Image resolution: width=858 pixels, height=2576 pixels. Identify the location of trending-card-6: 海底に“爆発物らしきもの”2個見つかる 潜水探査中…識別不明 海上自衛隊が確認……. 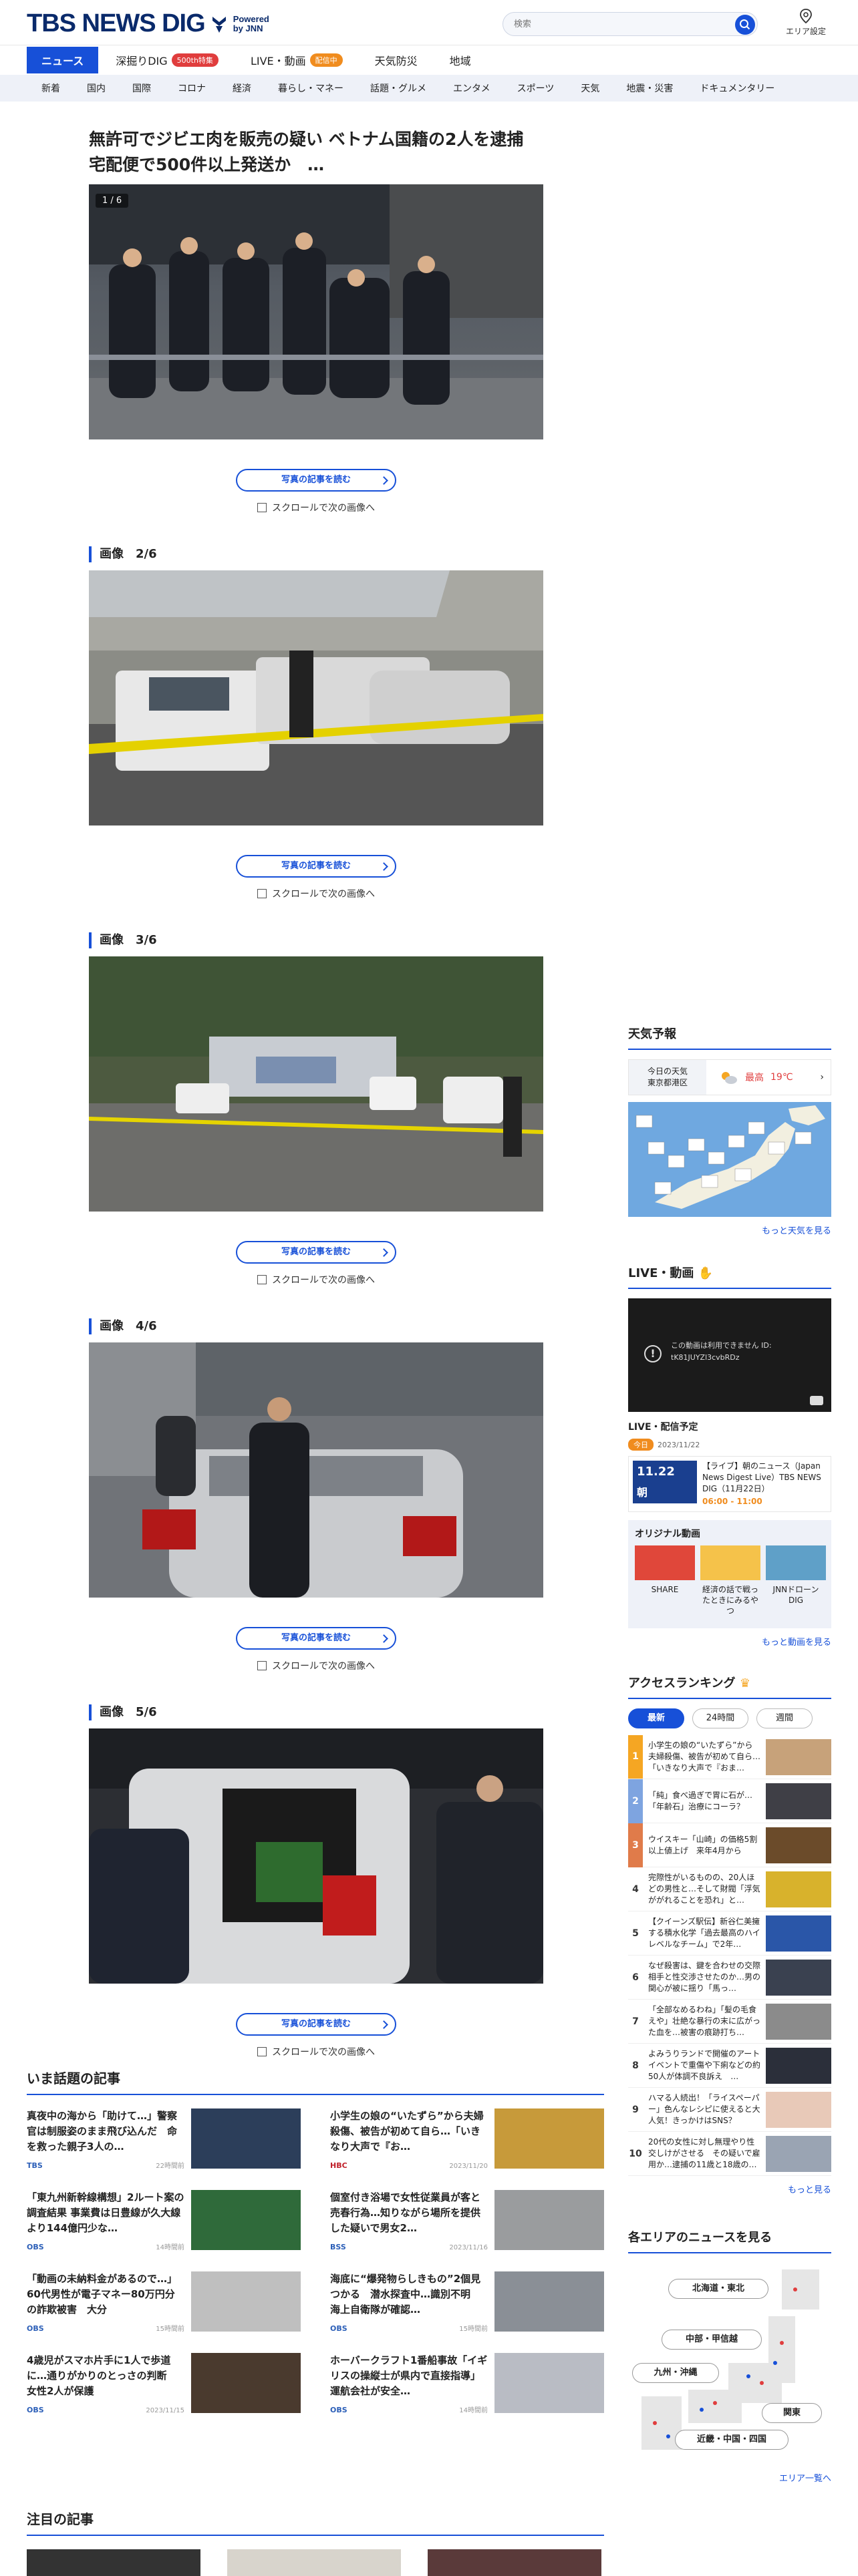
(467, 2303).